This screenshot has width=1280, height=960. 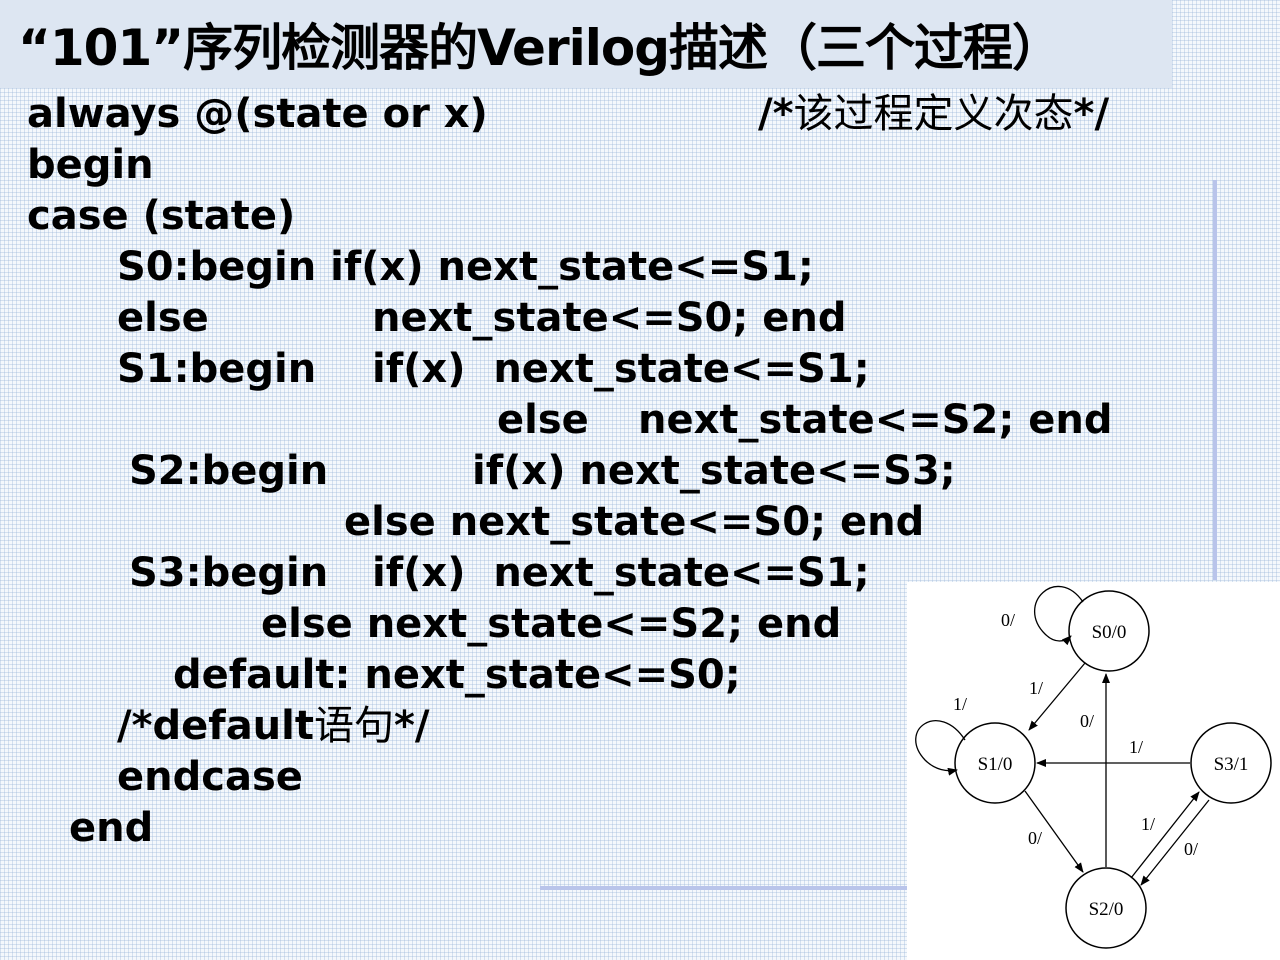 I want to click on default-comment-text: 语句, so click(x=354, y=726).